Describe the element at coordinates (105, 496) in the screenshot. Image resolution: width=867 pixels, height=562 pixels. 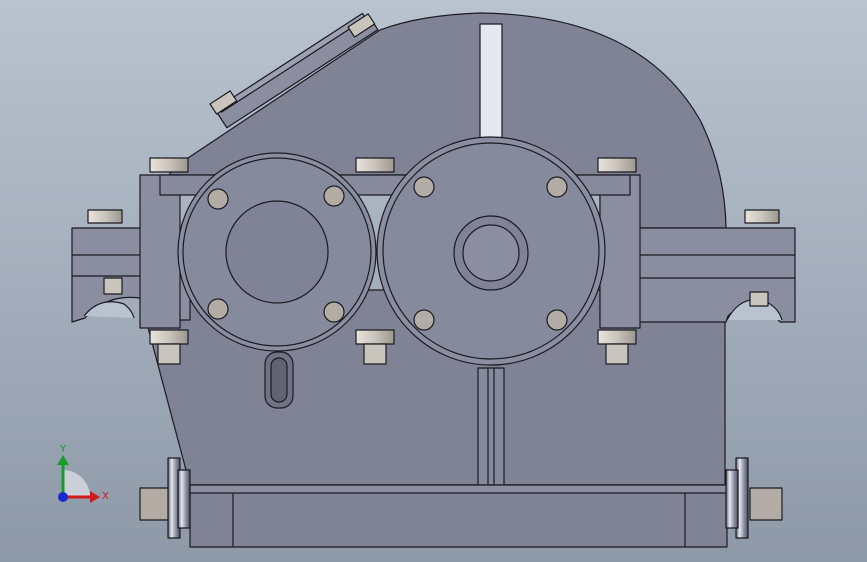
I see `triad-x-label: X` at that location.